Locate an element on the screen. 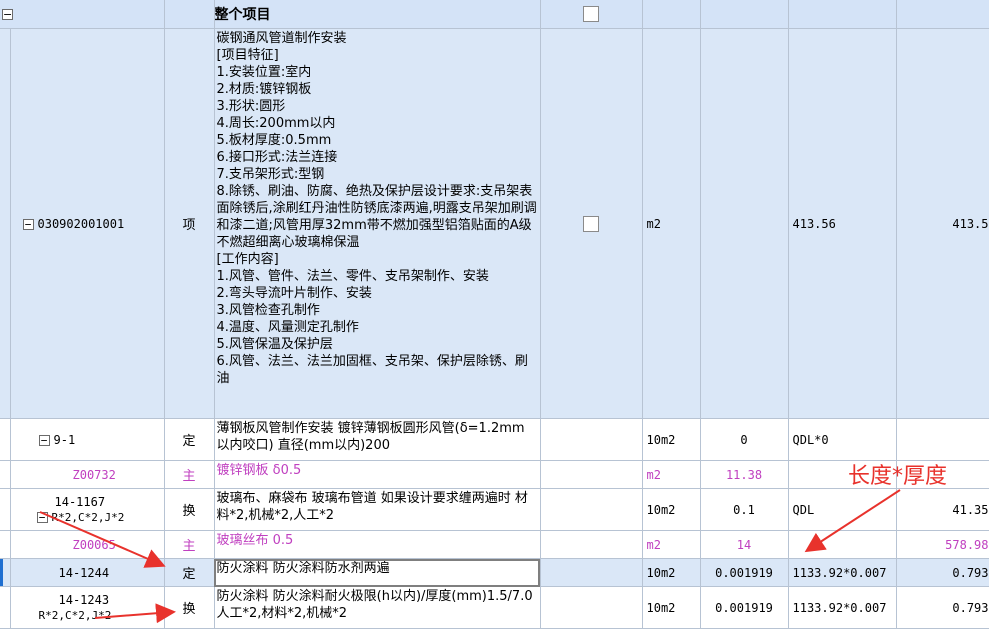  collapse-all-icon: − is located at coordinates (7, 14).